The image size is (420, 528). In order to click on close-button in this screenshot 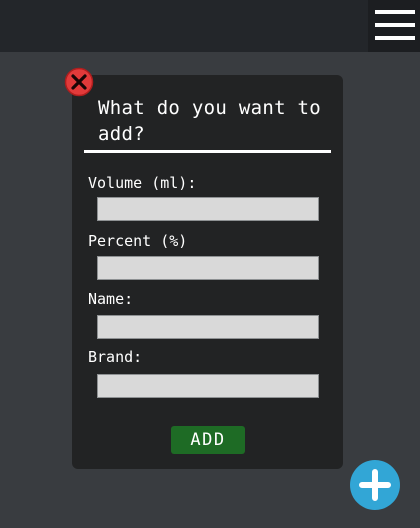, I will do `click(79, 82)`.